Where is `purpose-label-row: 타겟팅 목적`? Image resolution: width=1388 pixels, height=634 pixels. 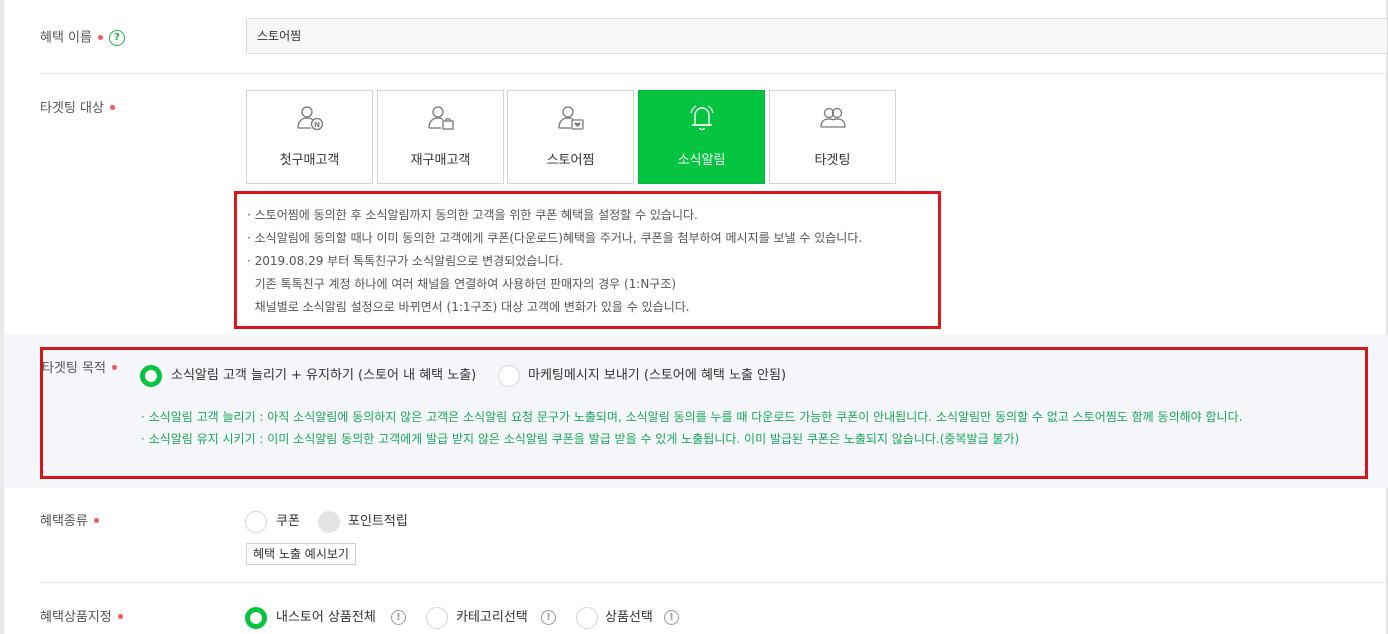
purpose-label-row: 타겟팅 목적 is located at coordinates (79, 369).